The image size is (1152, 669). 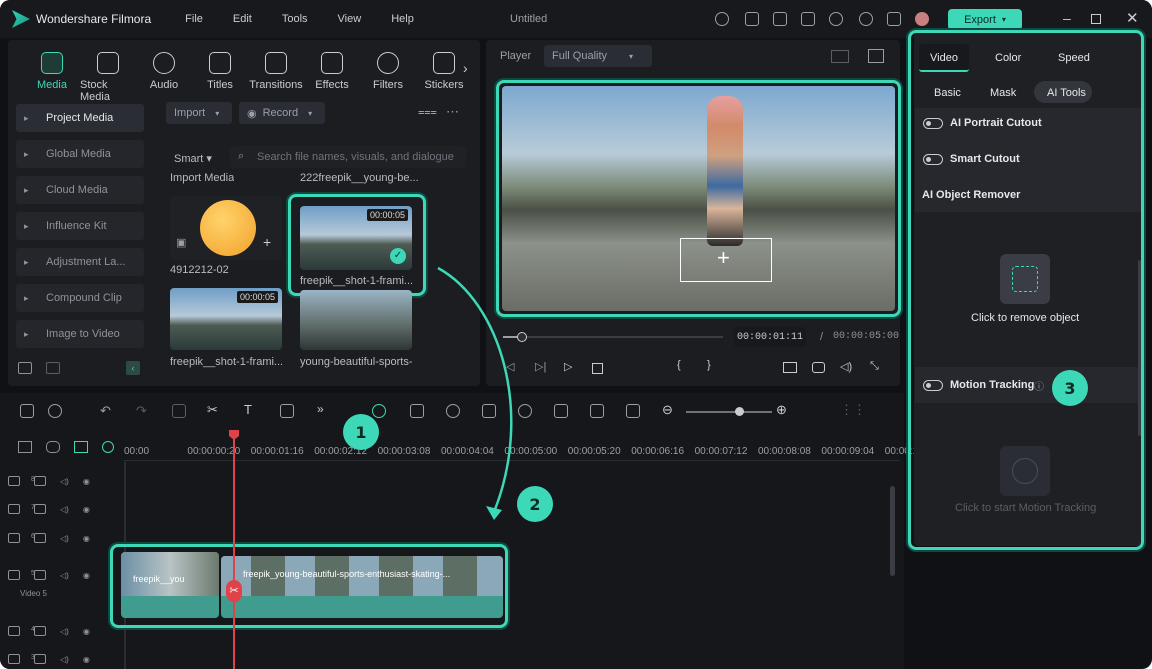 I want to click on volume-icon: ◁), so click(x=846, y=366).